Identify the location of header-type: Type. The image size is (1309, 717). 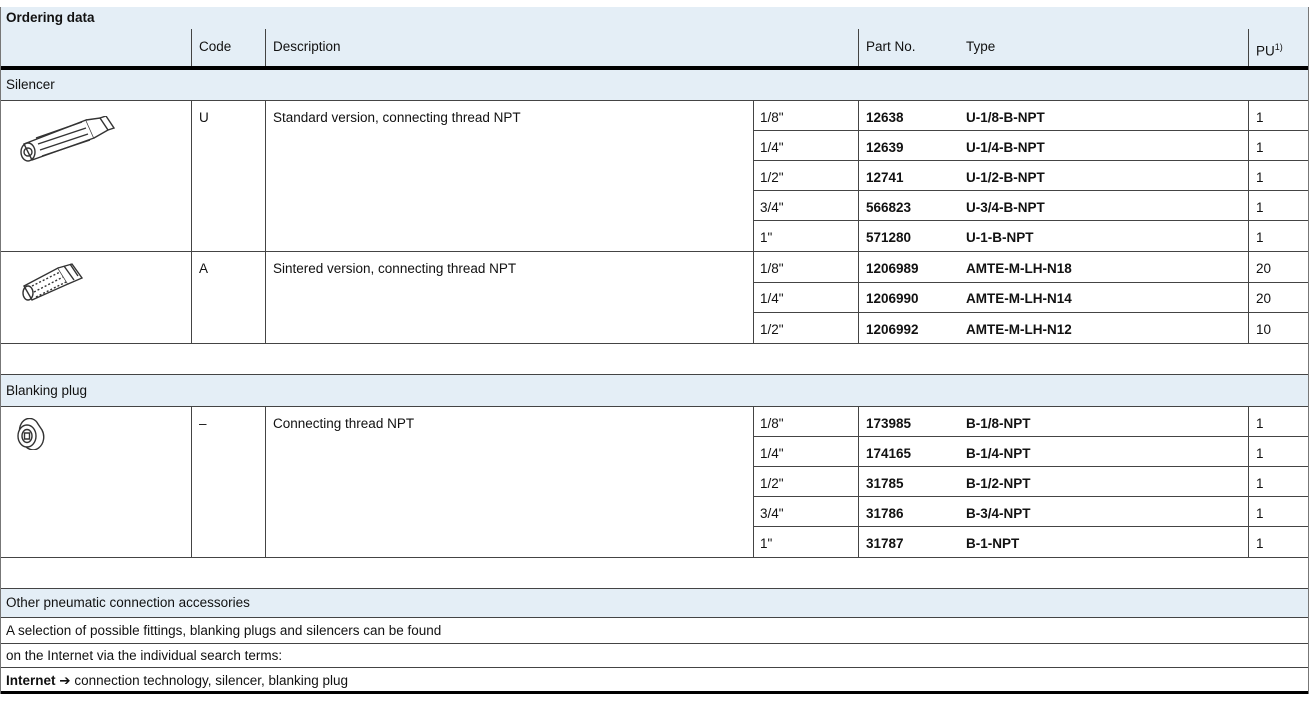
(981, 46).